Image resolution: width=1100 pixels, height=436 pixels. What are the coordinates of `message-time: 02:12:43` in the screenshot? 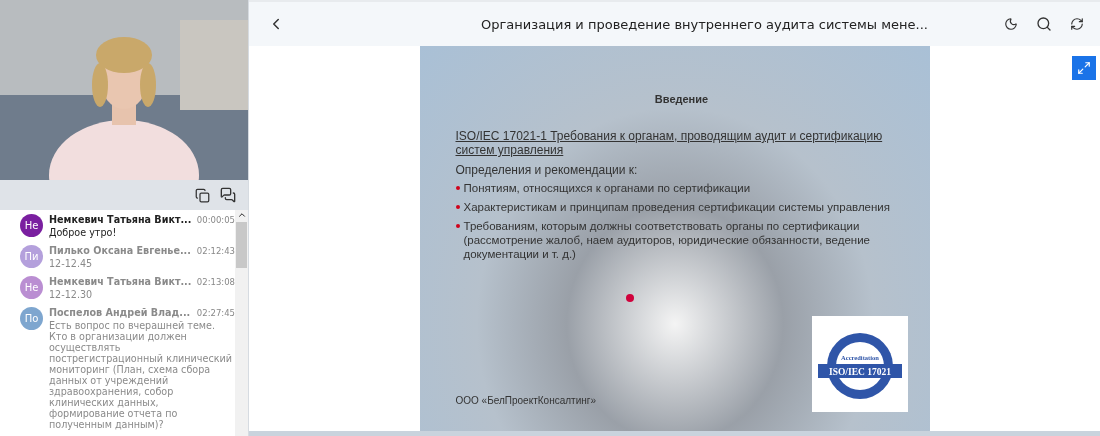 It's located at (215, 250).